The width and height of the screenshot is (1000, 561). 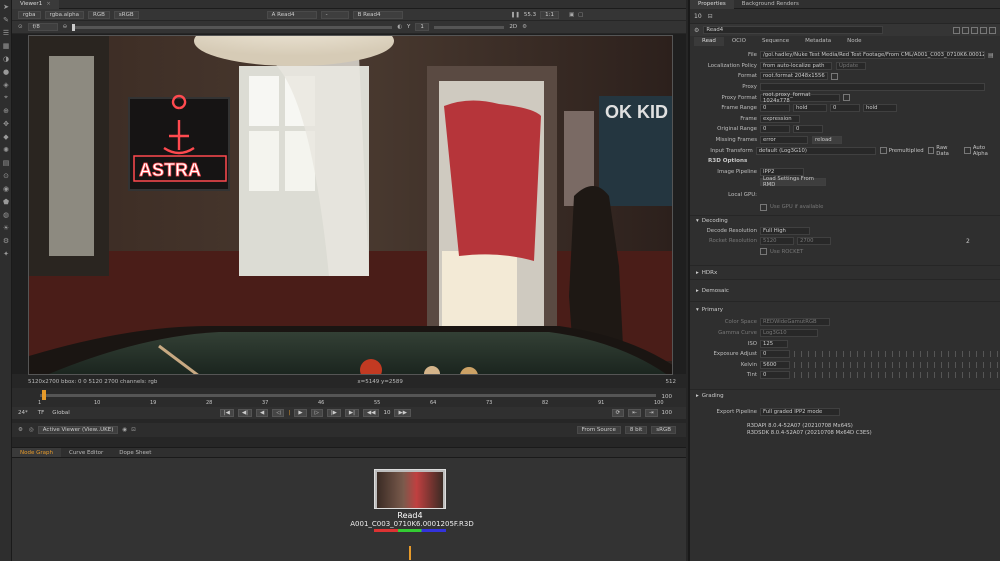 What do you see at coordinates (845, 272) in the screenshot?
I see `hdrx-section: ▸ HDRx` at bounding box center [845, 272].